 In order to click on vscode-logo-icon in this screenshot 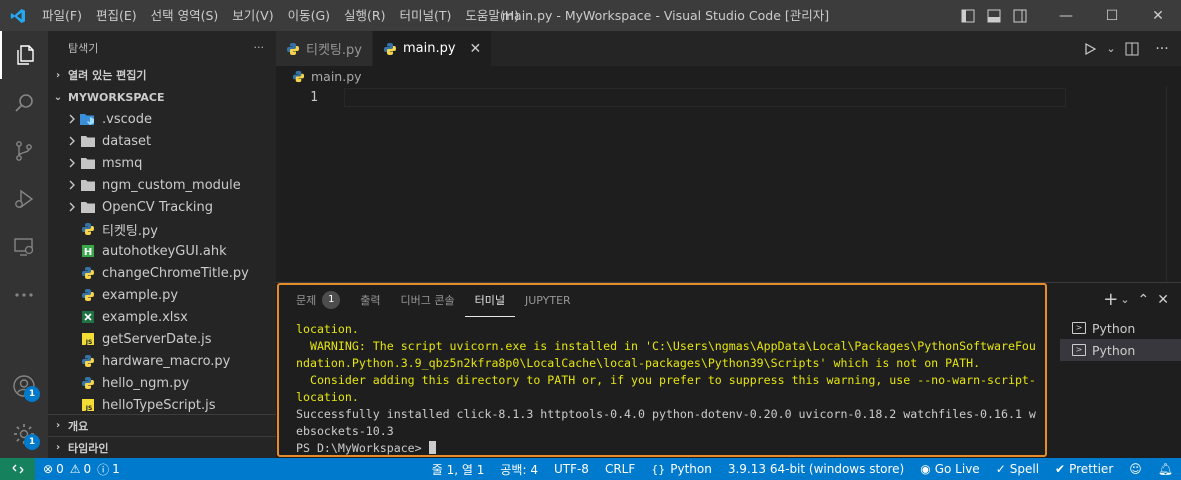, I will do `click(17, 15)`.